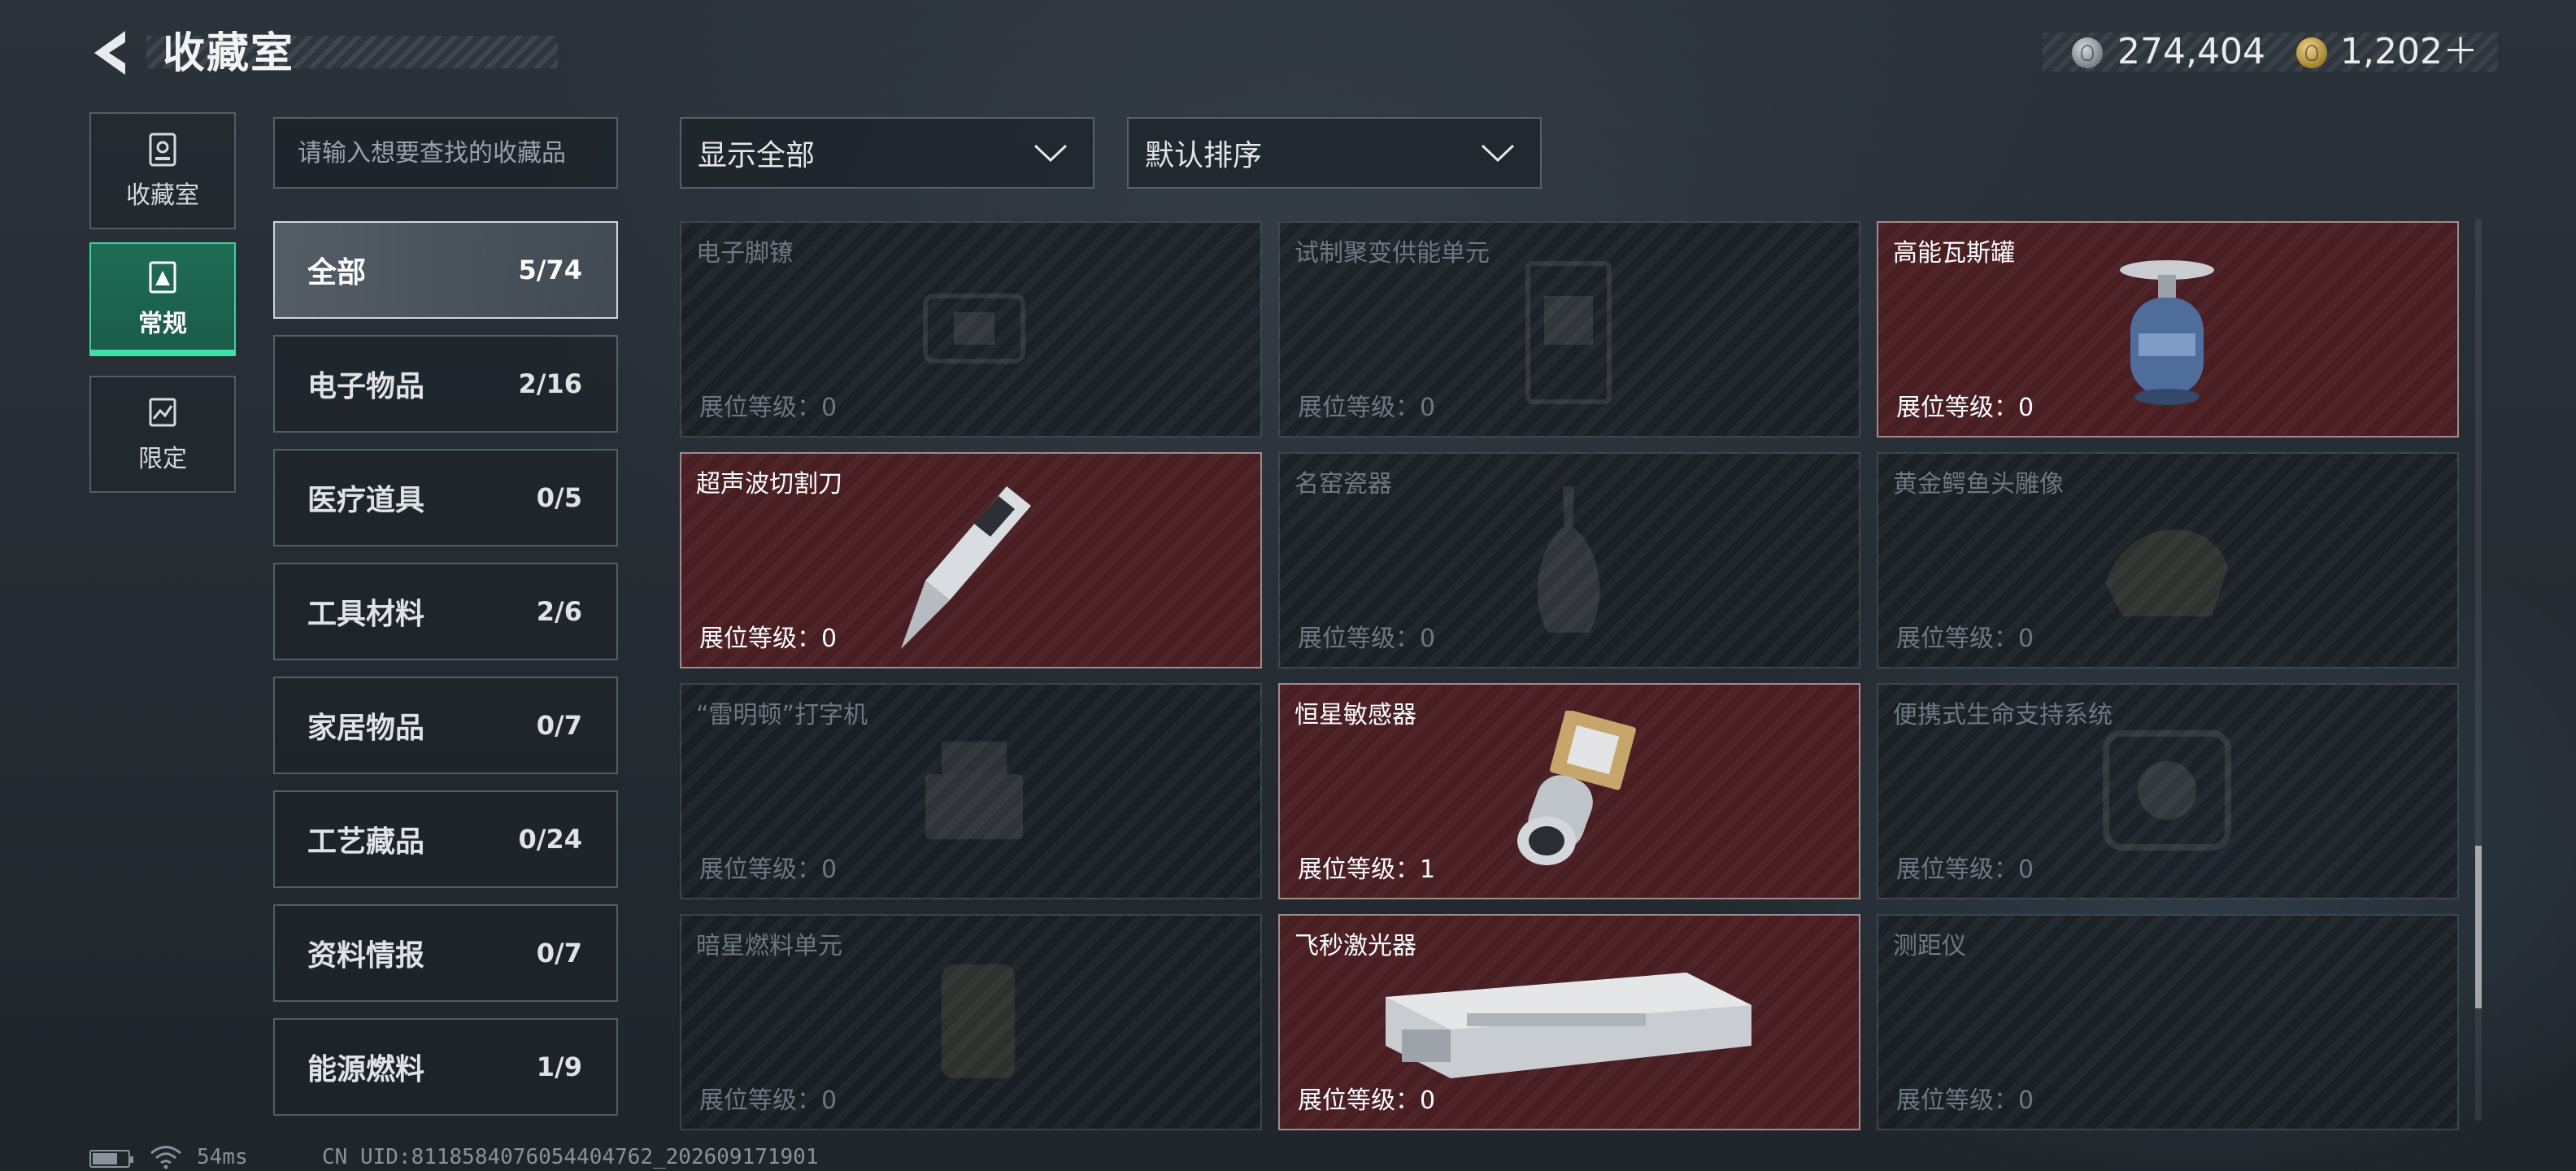 This screenshot has height=1171, width=2576. Describe the element at coordinates (111, 1159) in the screenshot. I see `battery-icon` at that location.